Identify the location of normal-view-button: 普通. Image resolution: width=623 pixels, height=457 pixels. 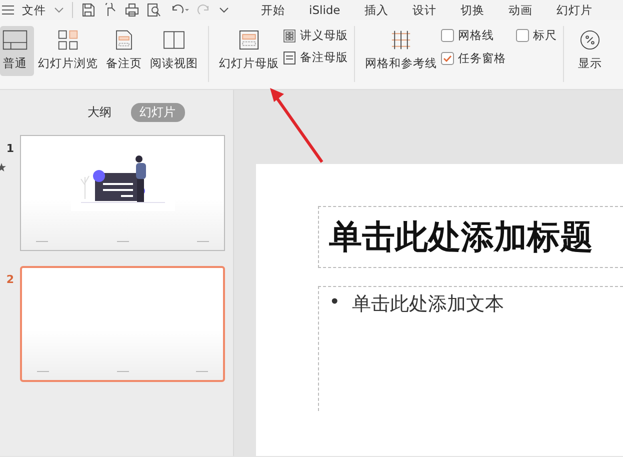
(17, 51).